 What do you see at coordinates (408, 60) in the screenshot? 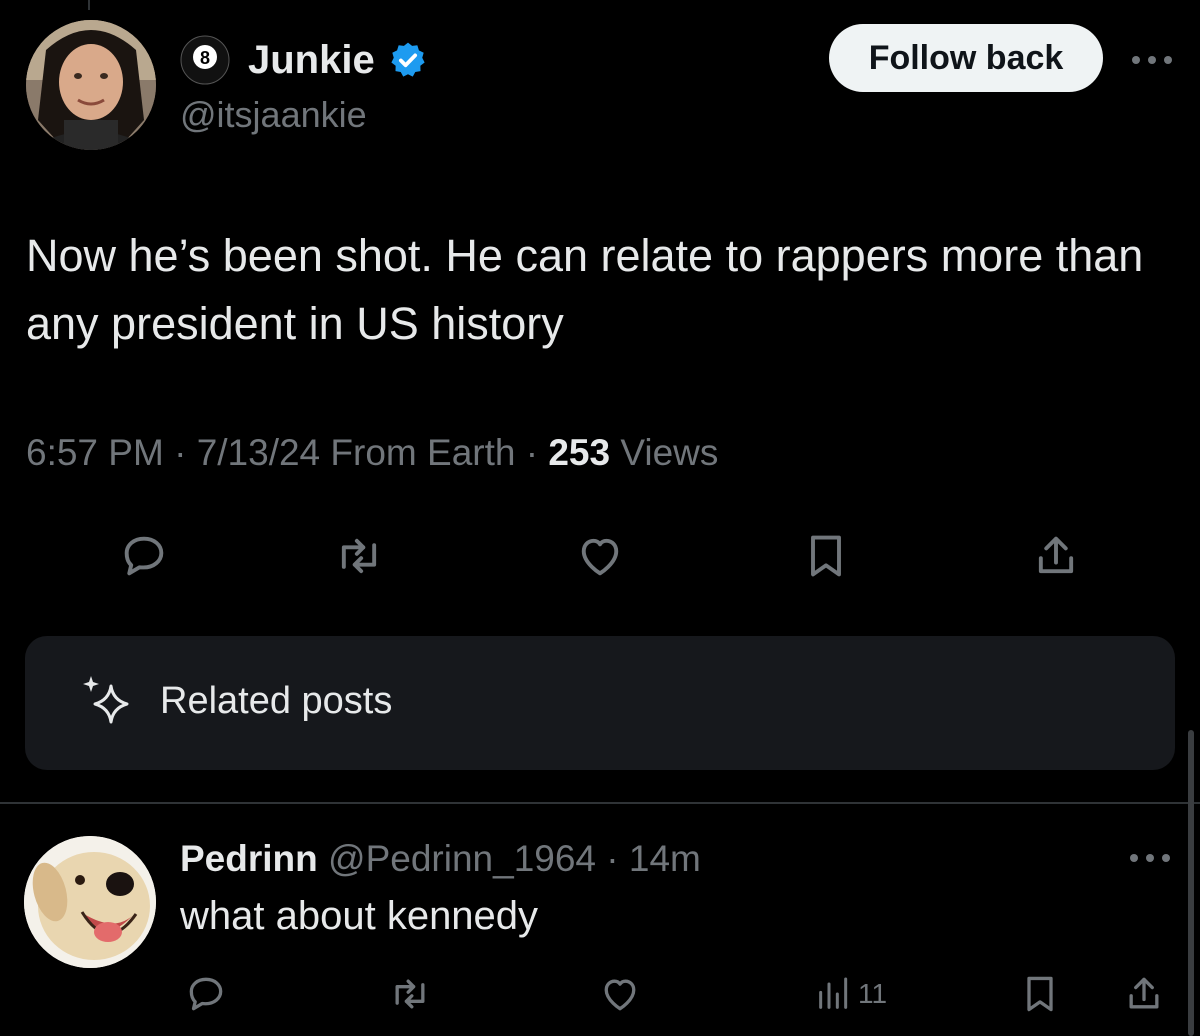
I see `verified-badge-icon` at bounding box center [408, 60].